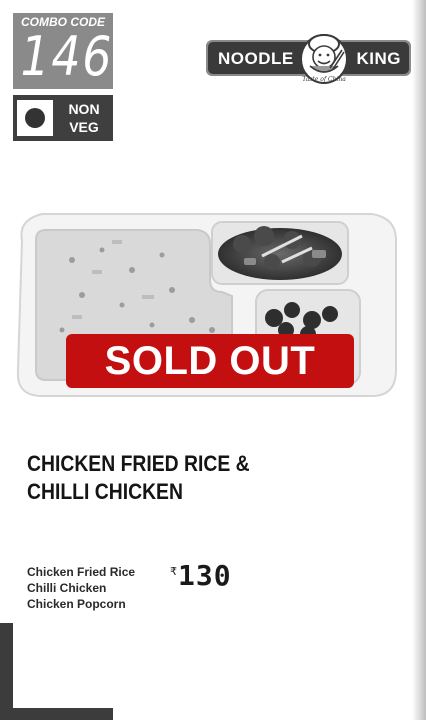 This screenshot has width=426, height=720. What do you see at coordinates (378, 58) in the screenshot?
I see `logo-word-right: KING` at bounding box center [378, 58].